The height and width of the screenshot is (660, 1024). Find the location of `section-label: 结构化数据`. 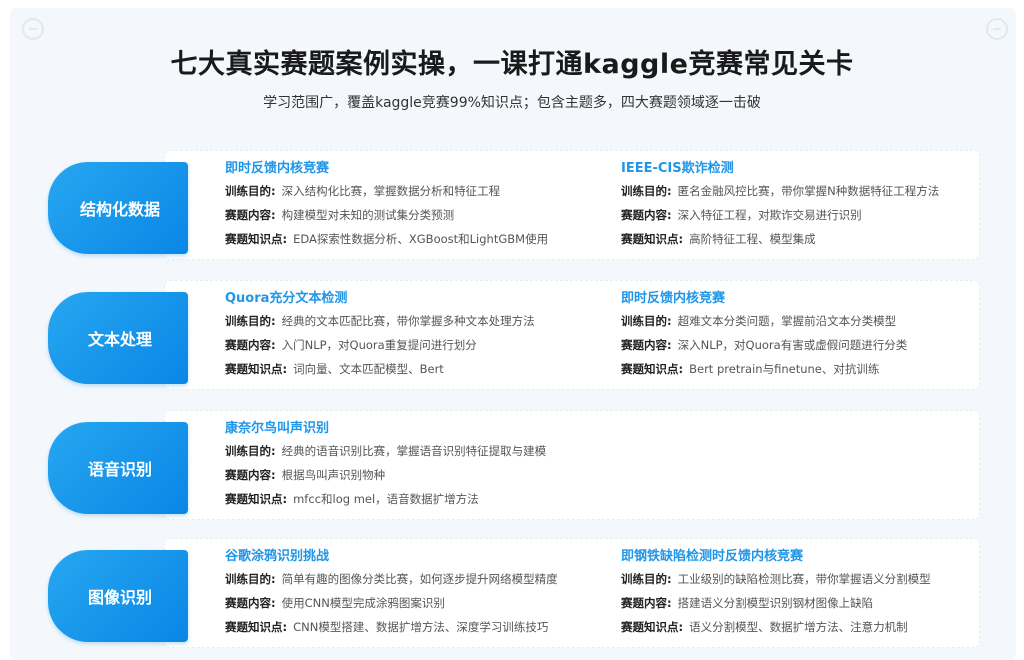

section-label: 结构化数据 is located at coordinates (119, 209).